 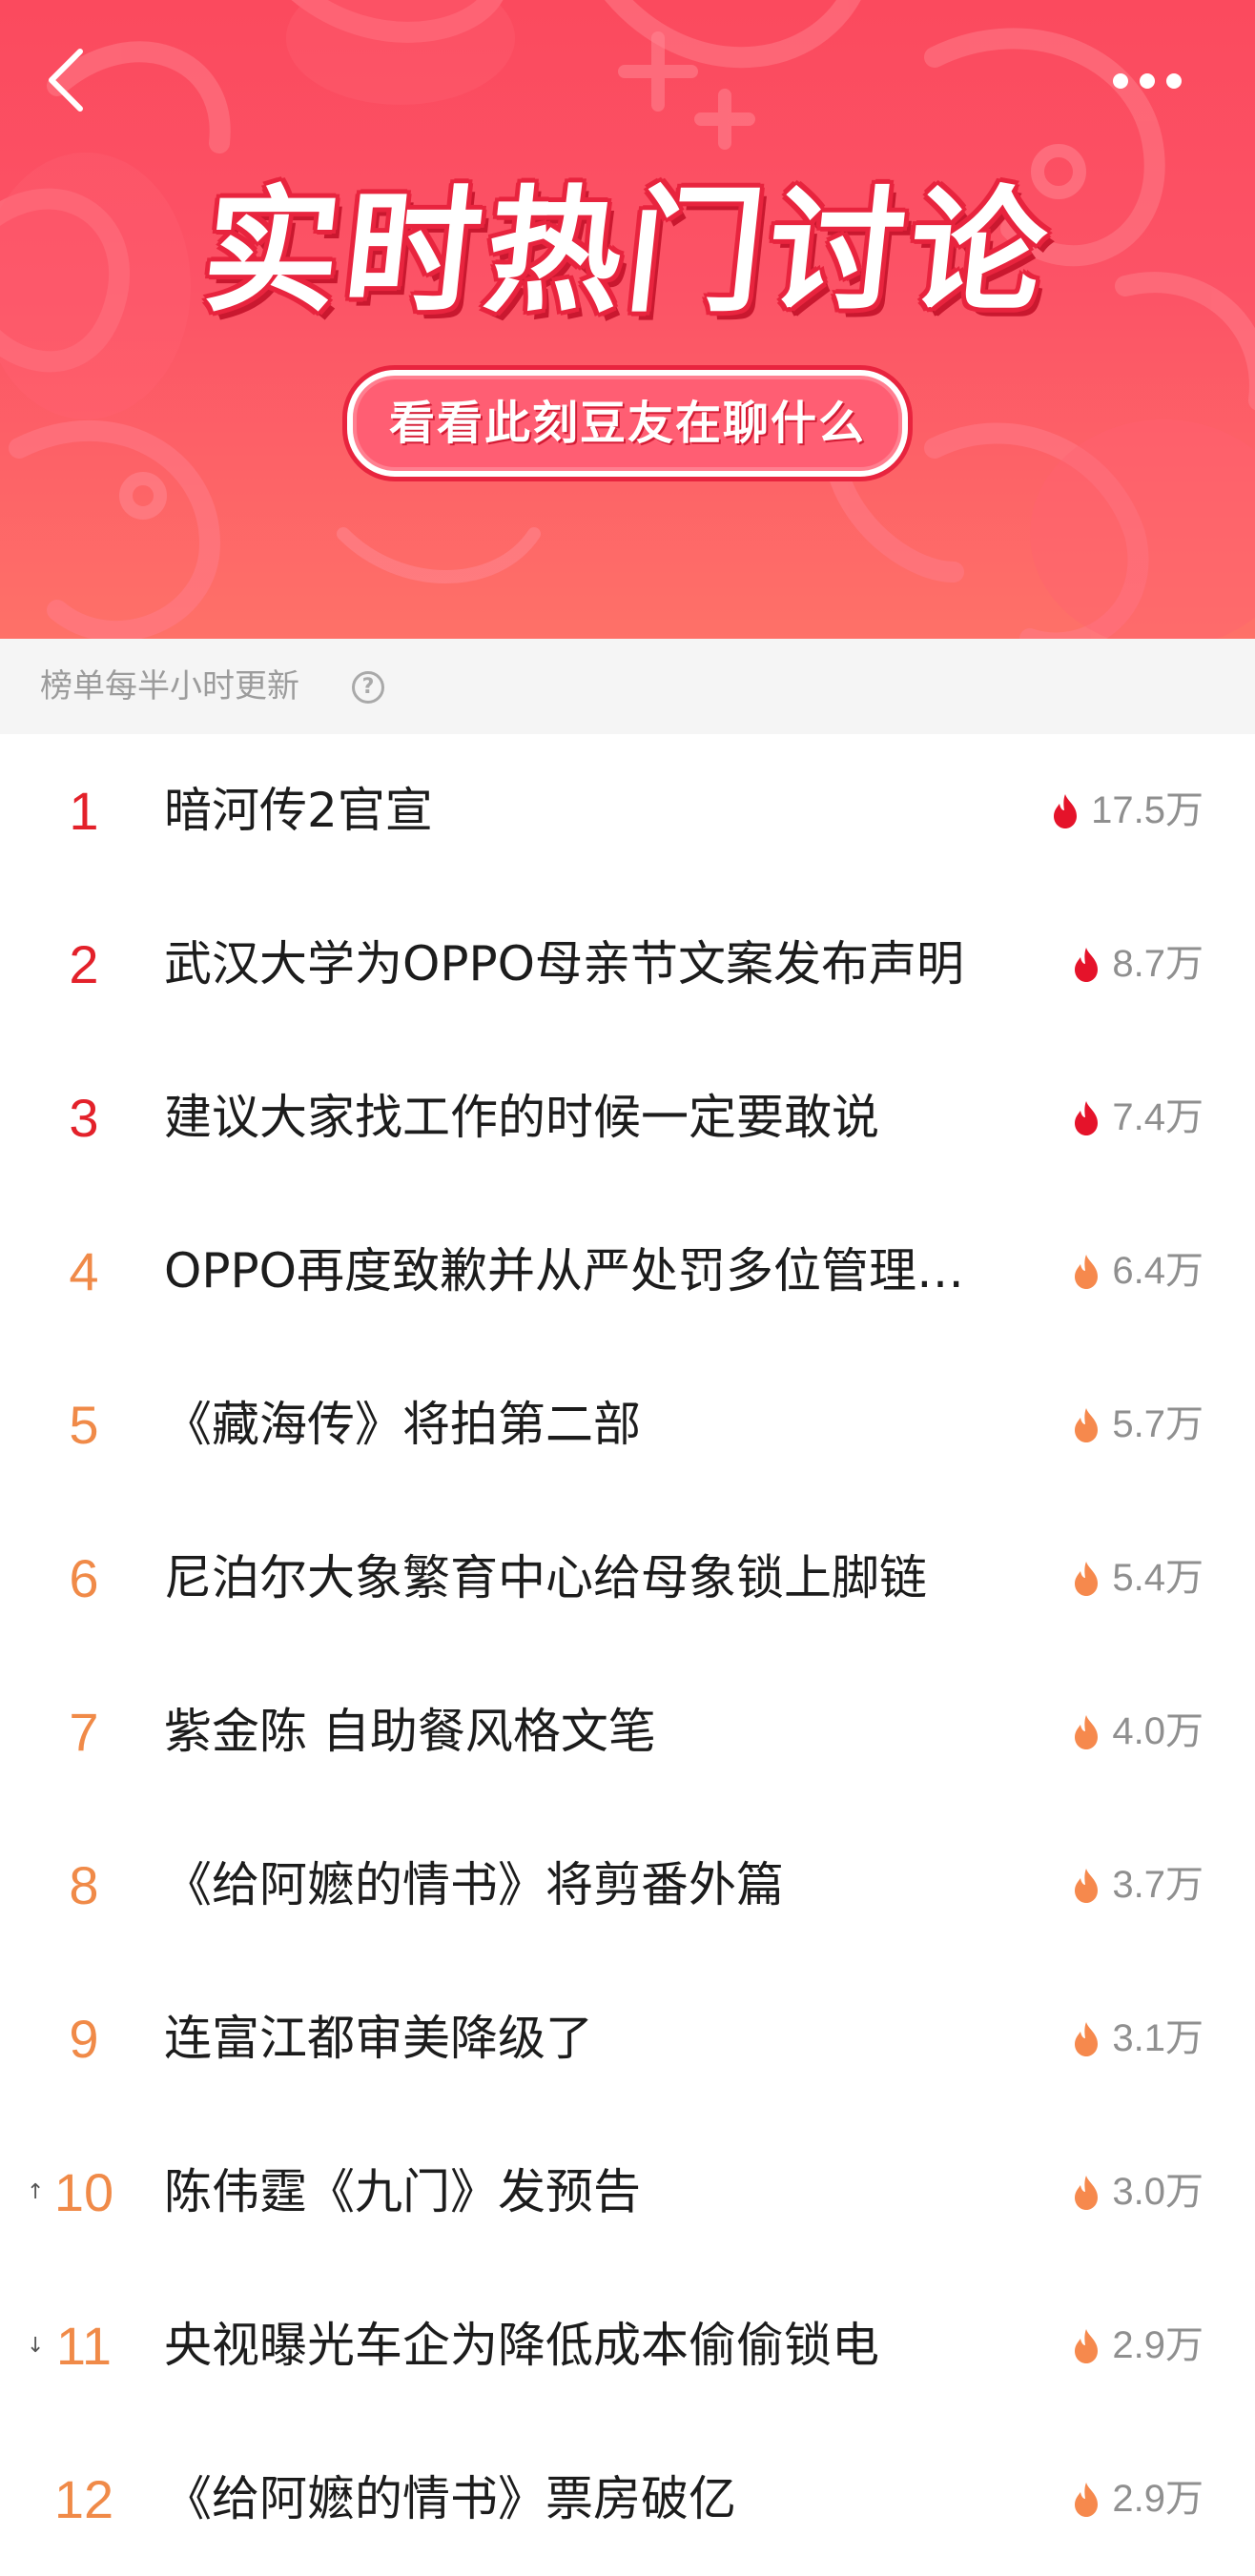 I want to click on banner-subtitle-wrap: 看看此刻豆友在聊什么, so click(x=627, y=423).